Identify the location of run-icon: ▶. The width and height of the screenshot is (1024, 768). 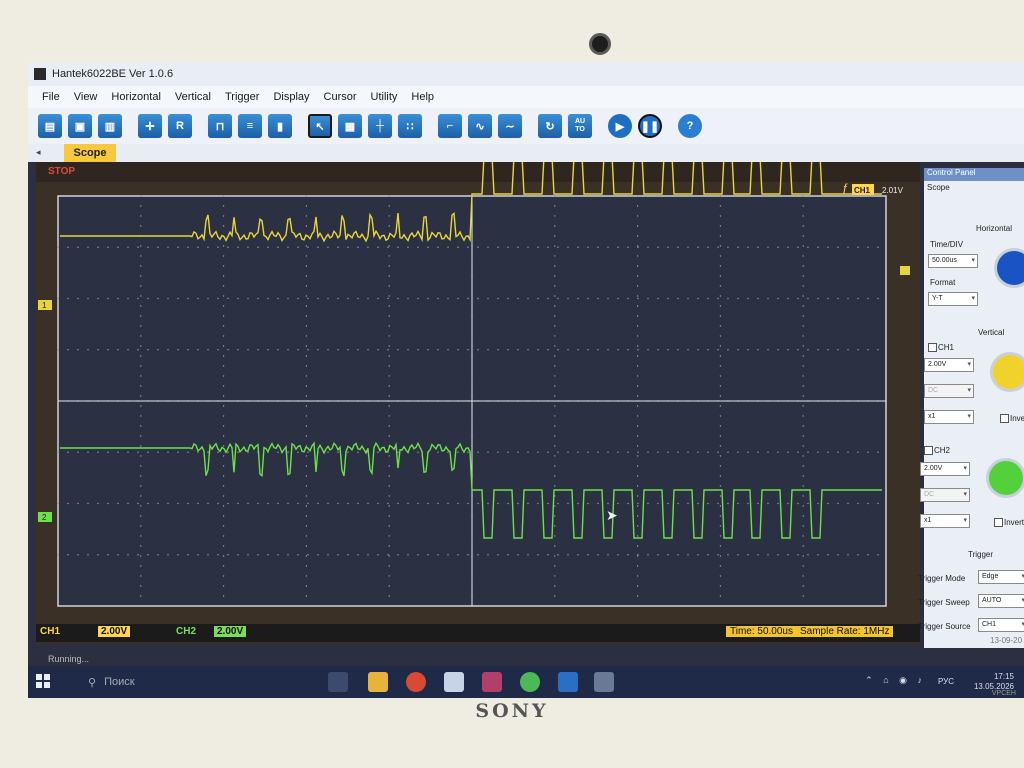
(620, 126).